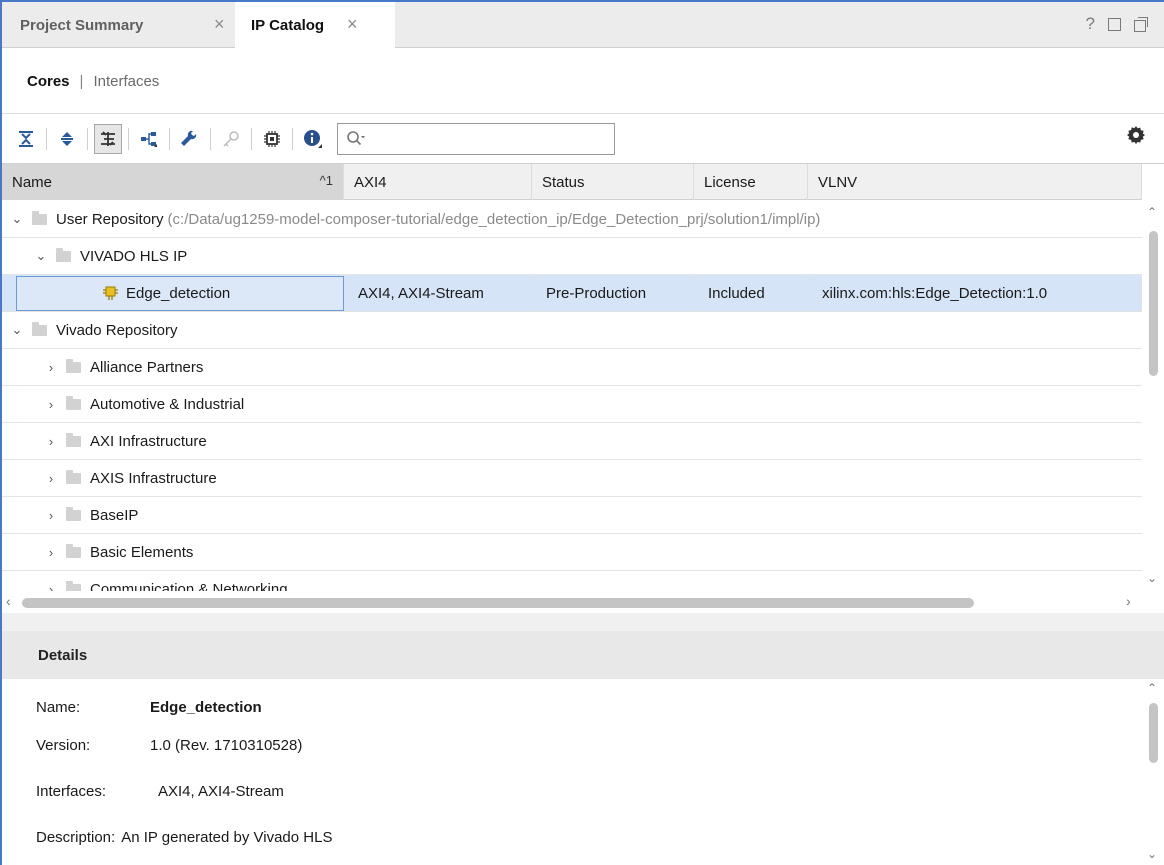  I want to click on category-label: Basic Elements, so click(142, 552).